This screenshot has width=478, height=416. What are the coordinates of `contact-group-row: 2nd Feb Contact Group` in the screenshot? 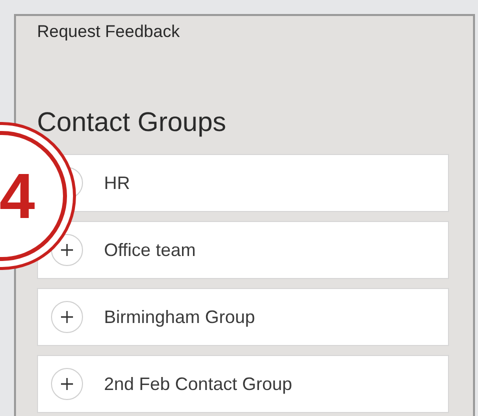 It's located at (243, 384).